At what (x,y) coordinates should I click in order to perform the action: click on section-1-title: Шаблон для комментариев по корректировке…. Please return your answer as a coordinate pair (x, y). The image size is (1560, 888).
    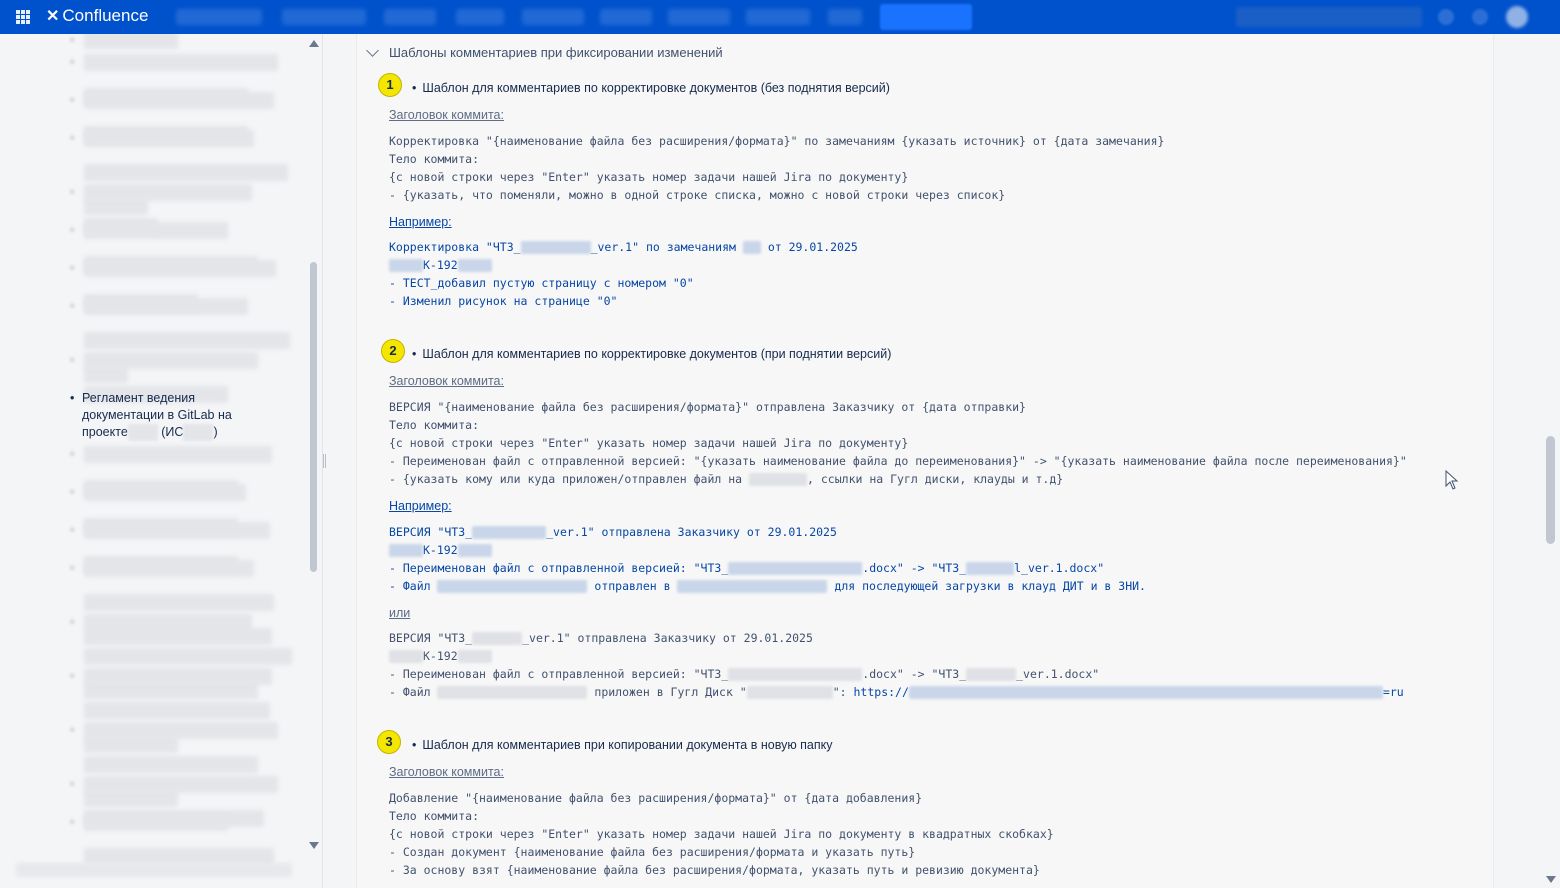
    Looking at the image, I should click on (651, 88).